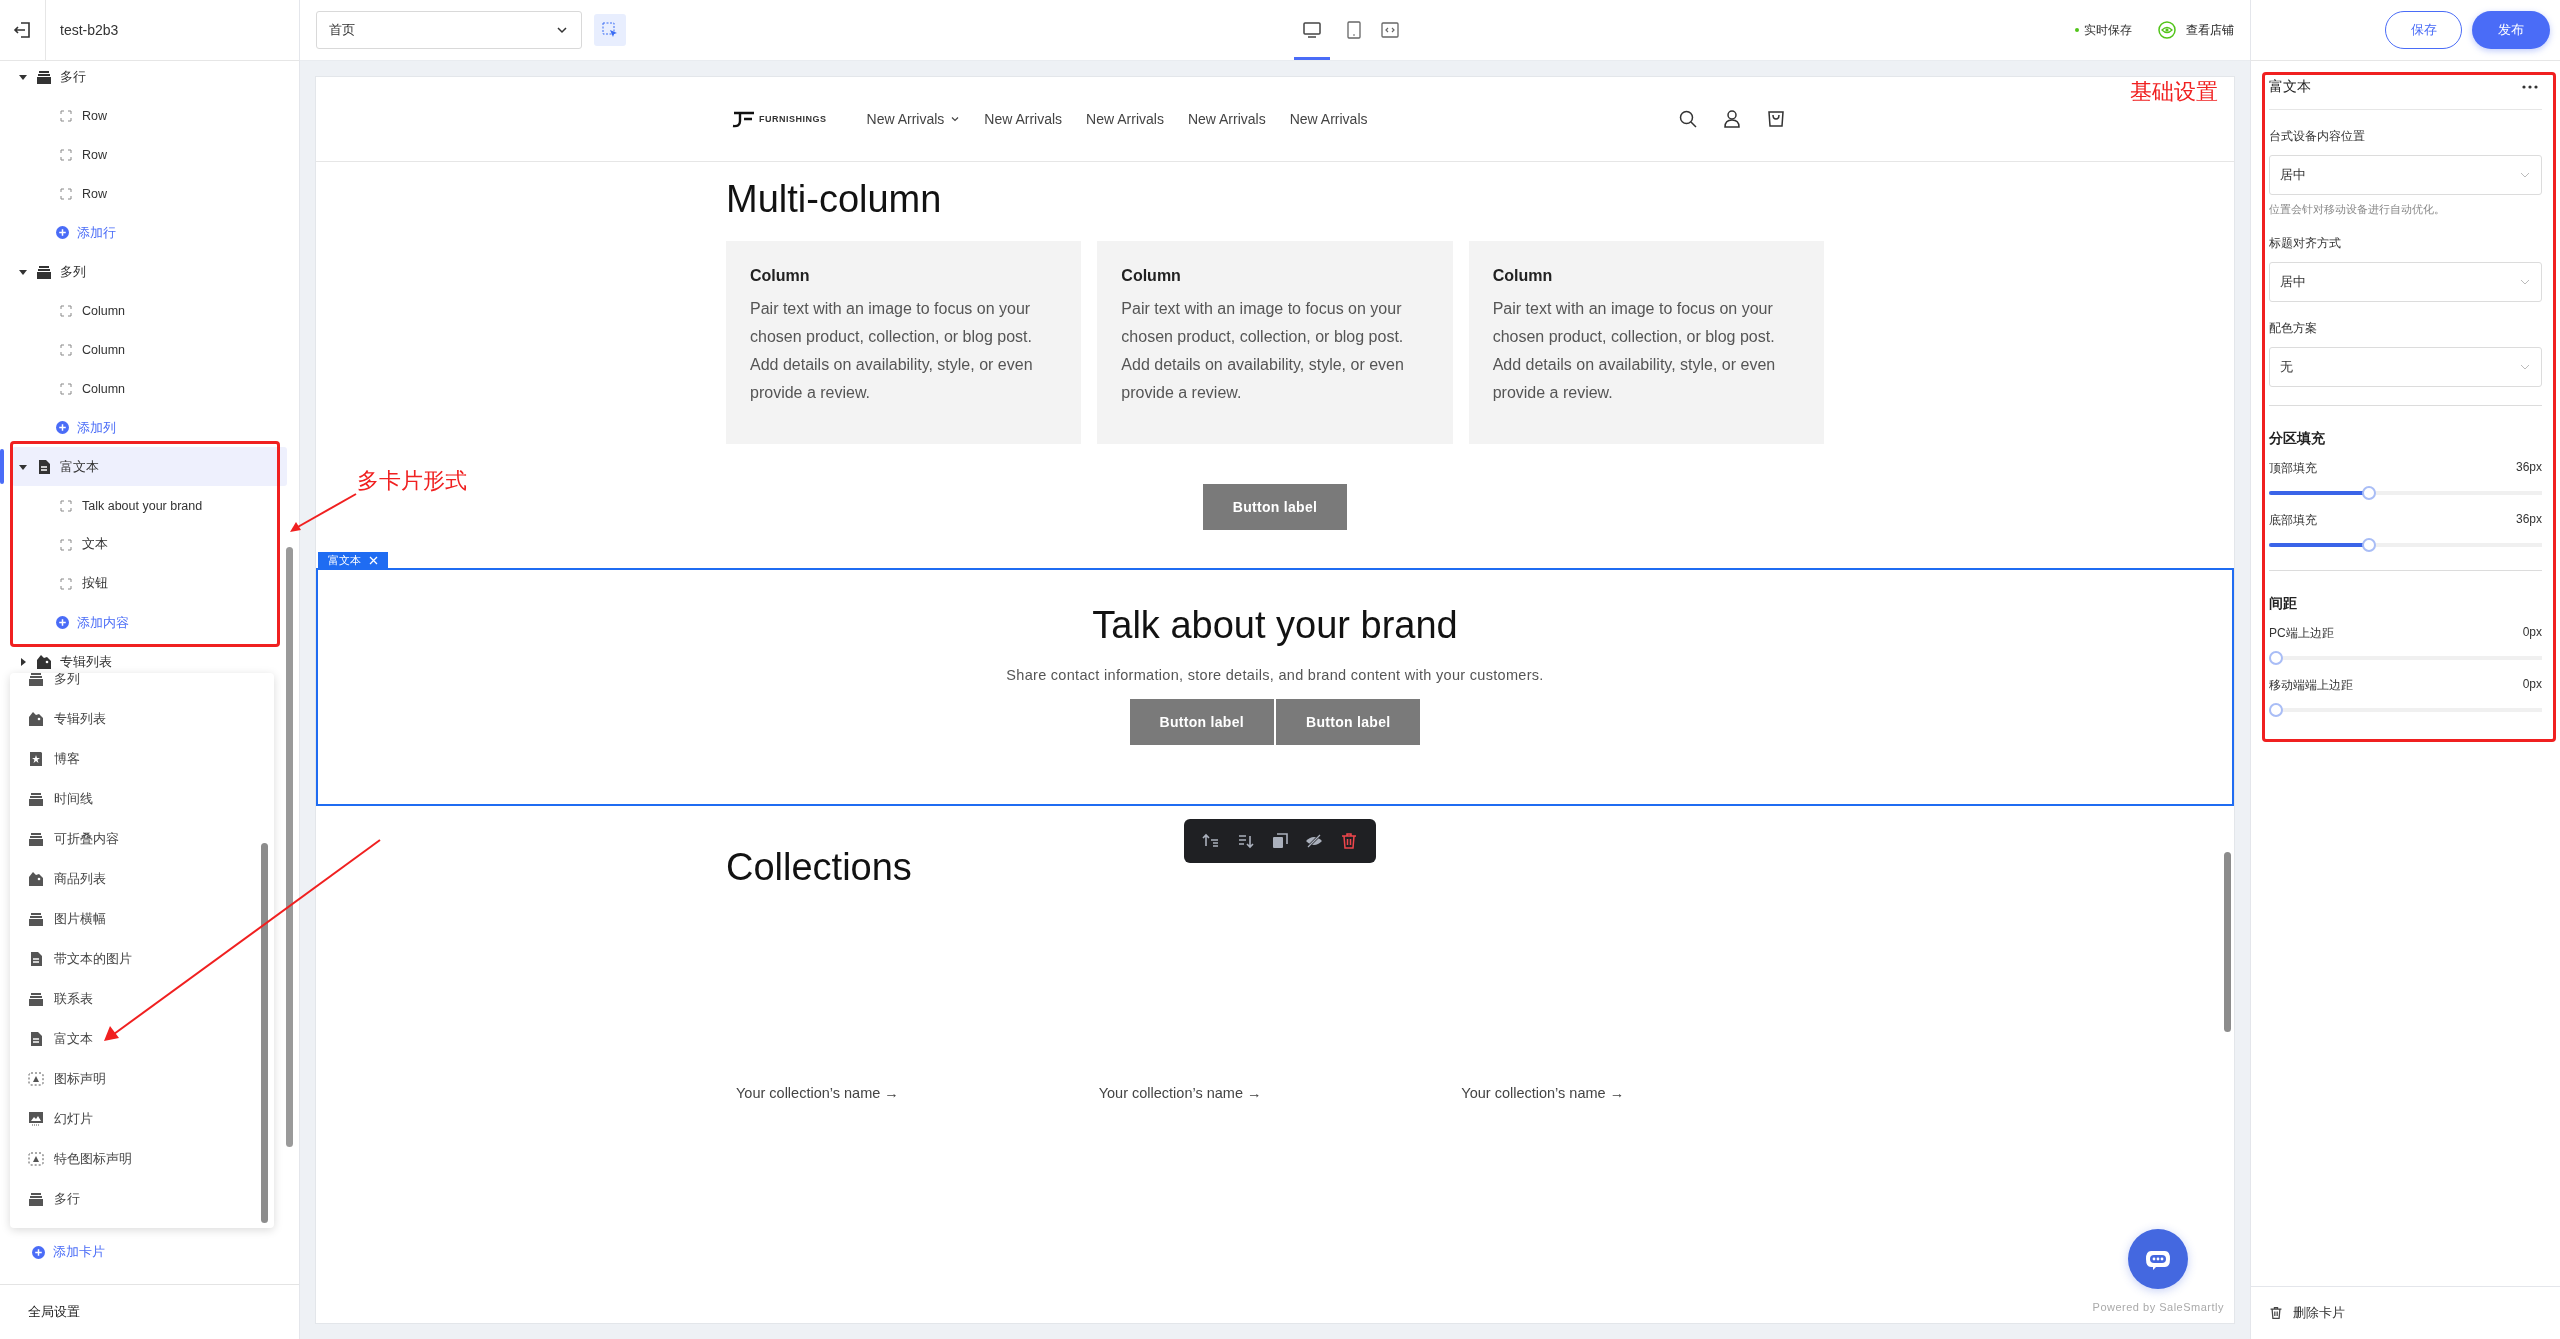 Image resolution: width=2560 pixels, height=1339 pixels. I want to click on menu-item: 特色图标声明, so click(142, 1159).